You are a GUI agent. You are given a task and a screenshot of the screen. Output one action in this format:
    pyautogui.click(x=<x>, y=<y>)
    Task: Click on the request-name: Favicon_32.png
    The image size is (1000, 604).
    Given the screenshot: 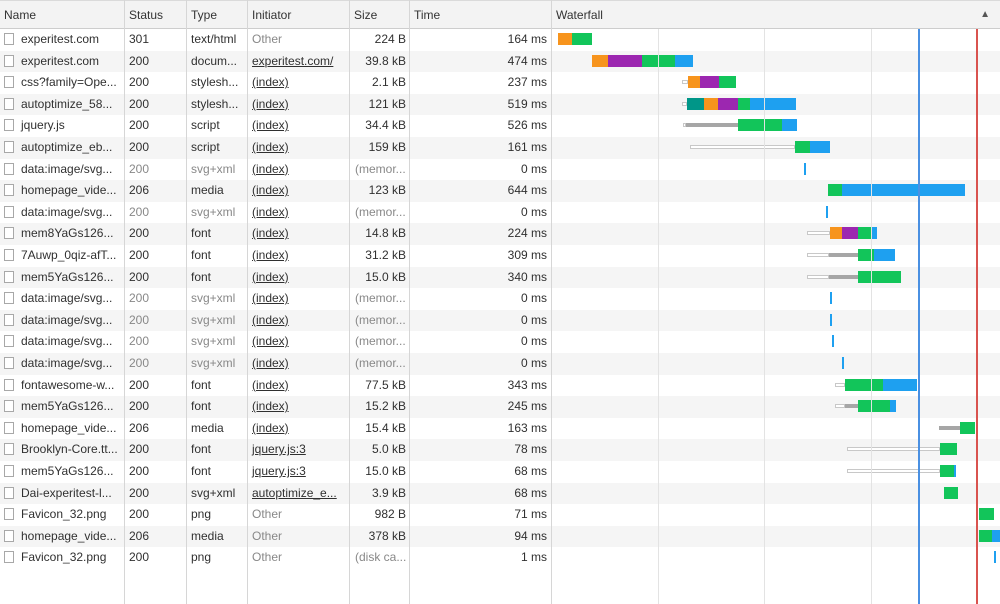 What is the action you would take?
    pyautogui.click(x=71, y=514)
    